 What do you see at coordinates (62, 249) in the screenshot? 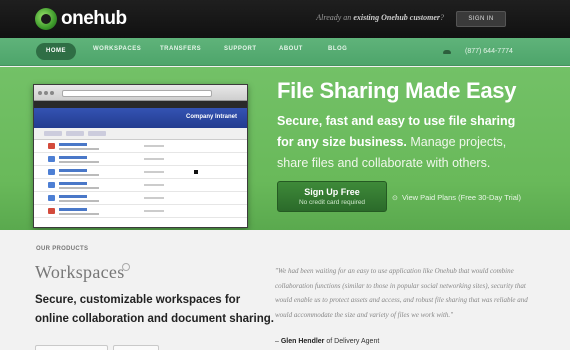
I see `our-products-label: OUR PRODUCTS` at bounding box center [62, 249].